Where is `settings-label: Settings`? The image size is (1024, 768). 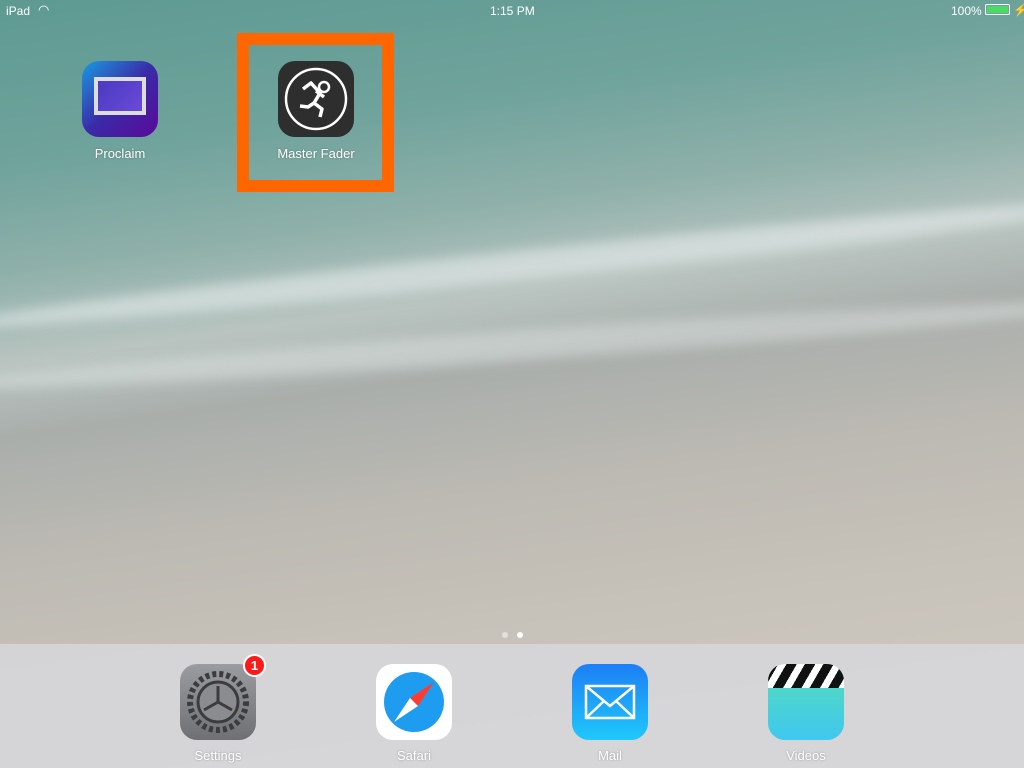
settings-label: Settings is located at coordinates (218, 755).